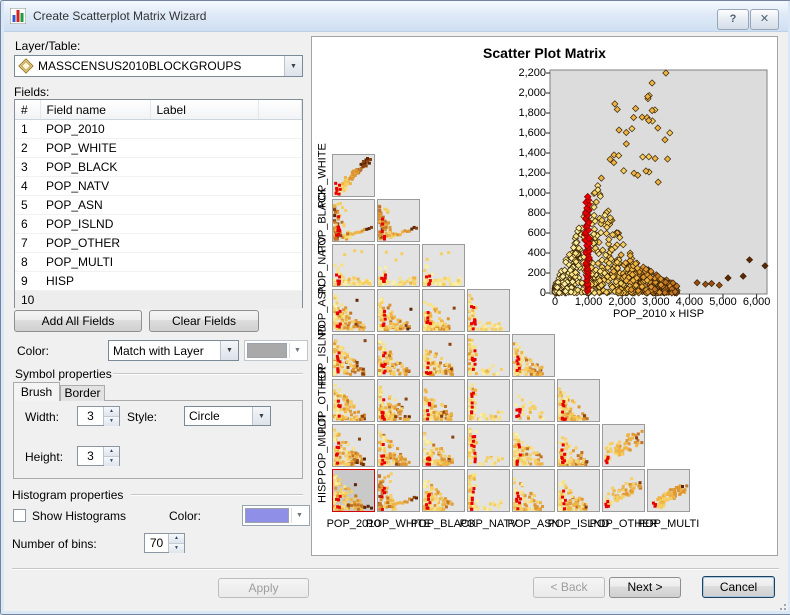 This screenshot has height=615, width=790. Describe the element at coordinates (578, 445) in the screenshot. I see `matrix-cell-POP_MULTI-x-POP_ISLND` at that location.